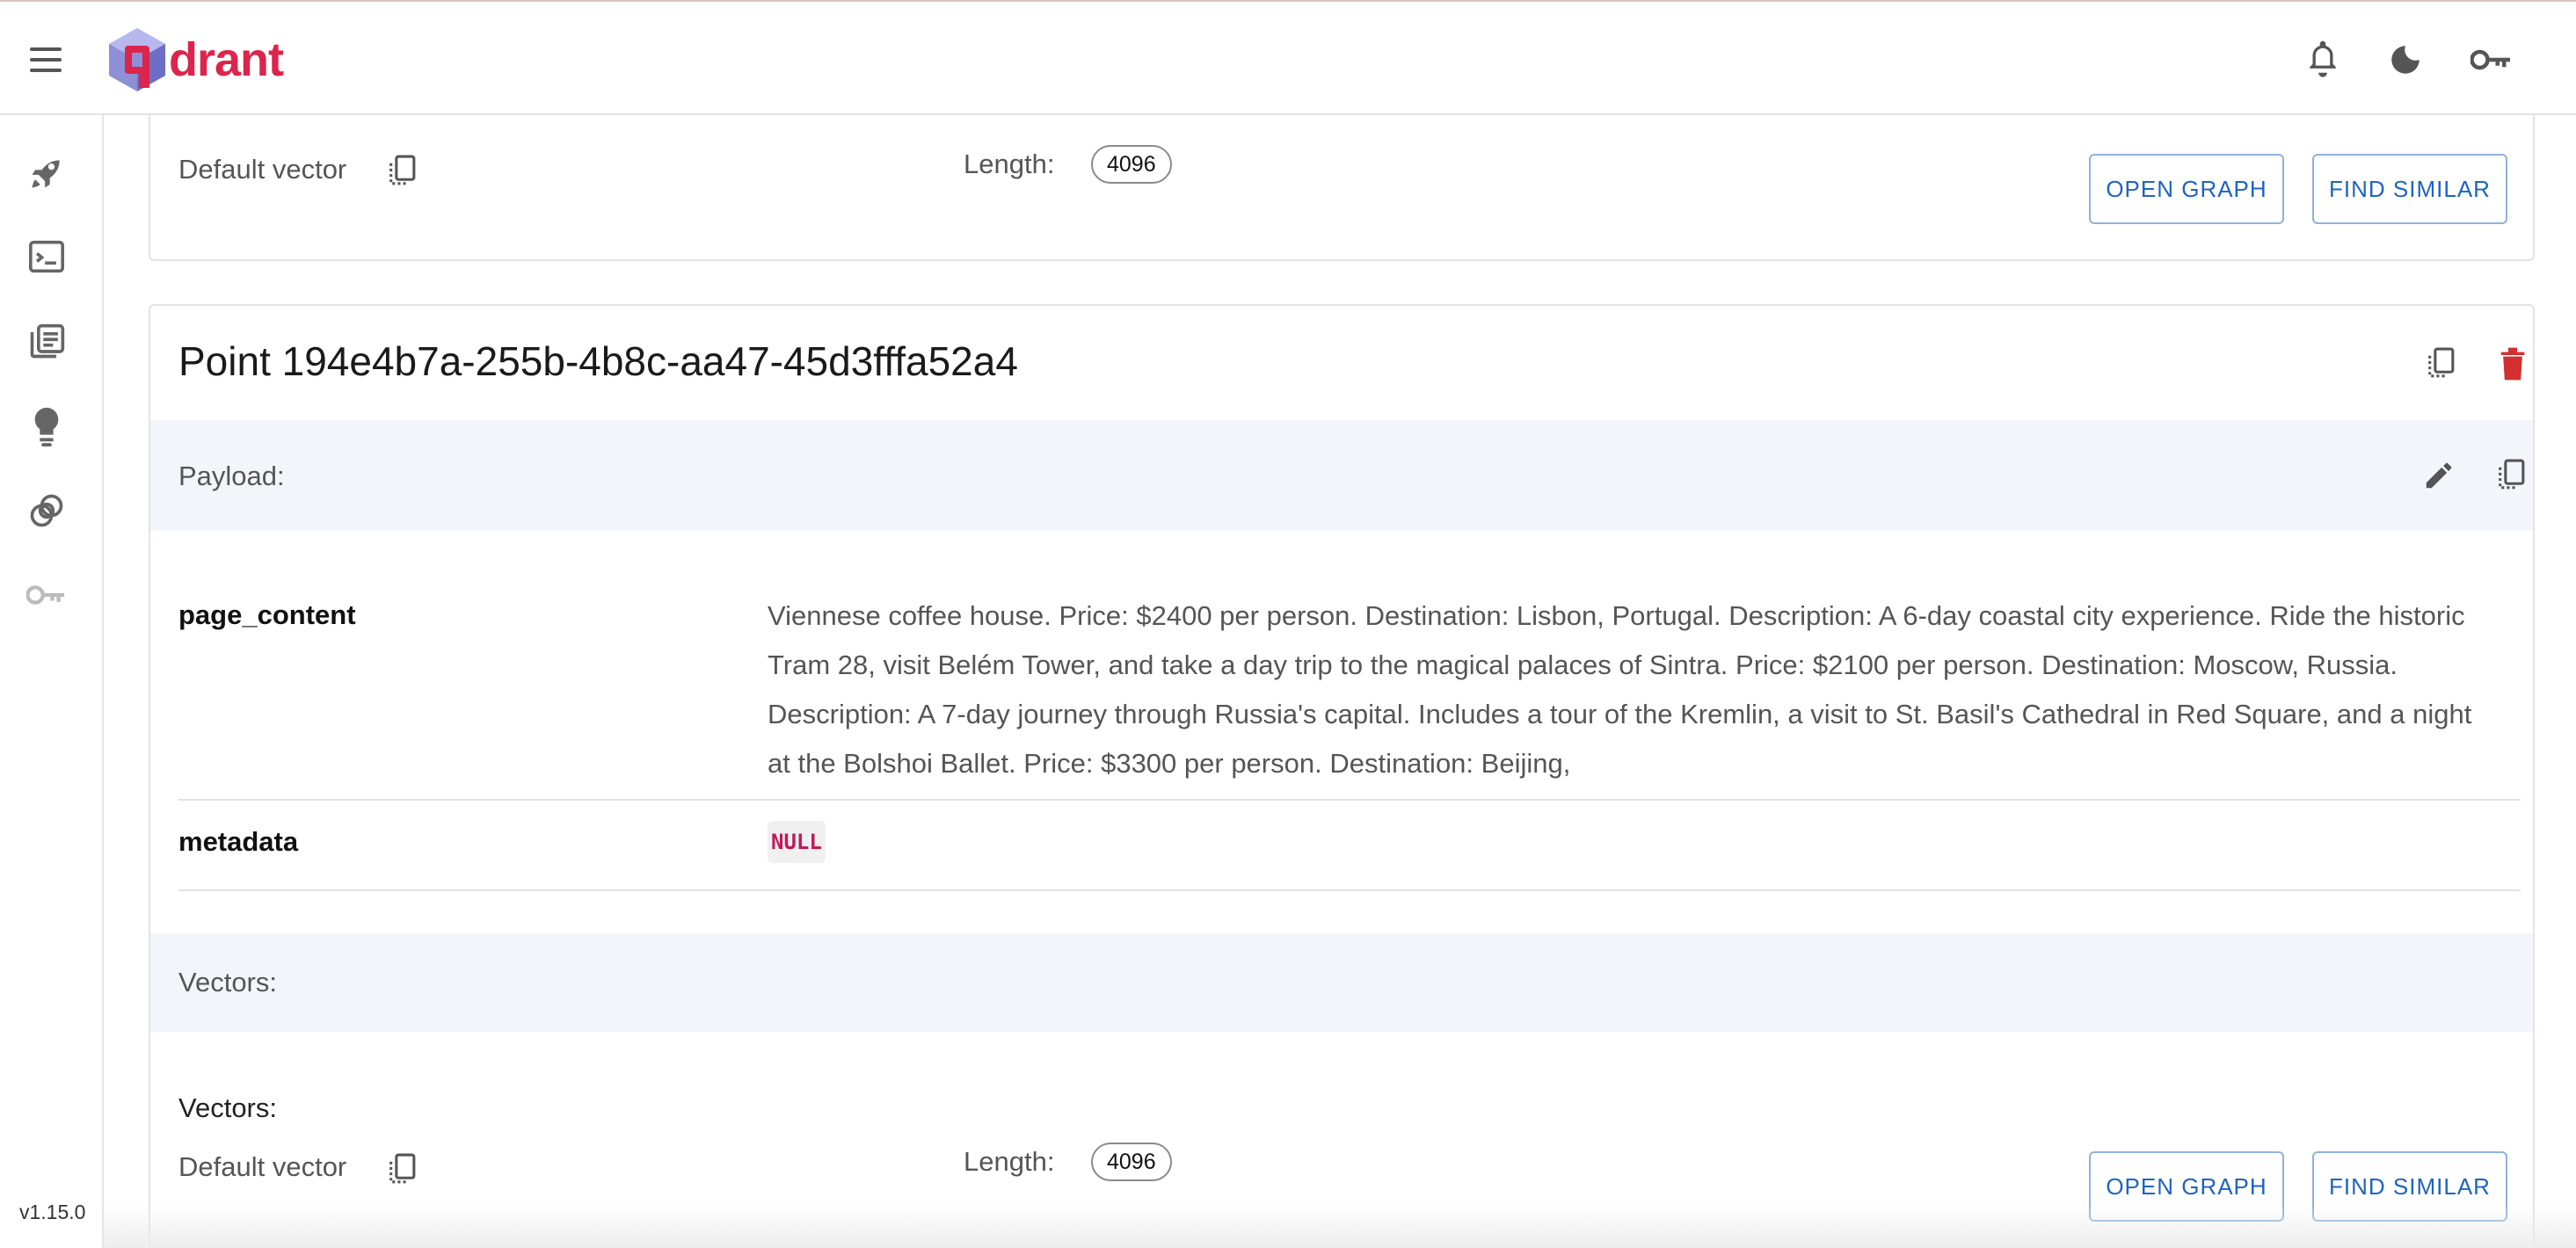  I want to click on qdrant-logo-mark, so click(137, 59).